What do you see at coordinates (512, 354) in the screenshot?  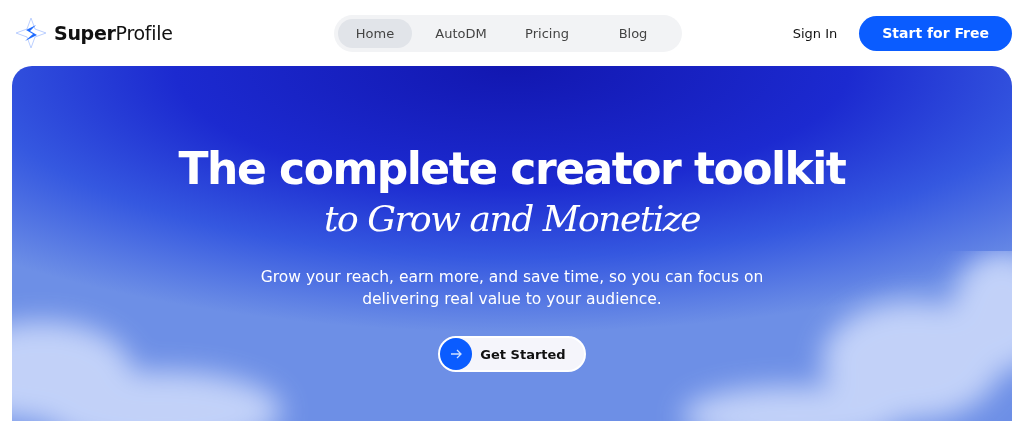 I see `get-started-button: Get Started` at bounding box center [512, 354].